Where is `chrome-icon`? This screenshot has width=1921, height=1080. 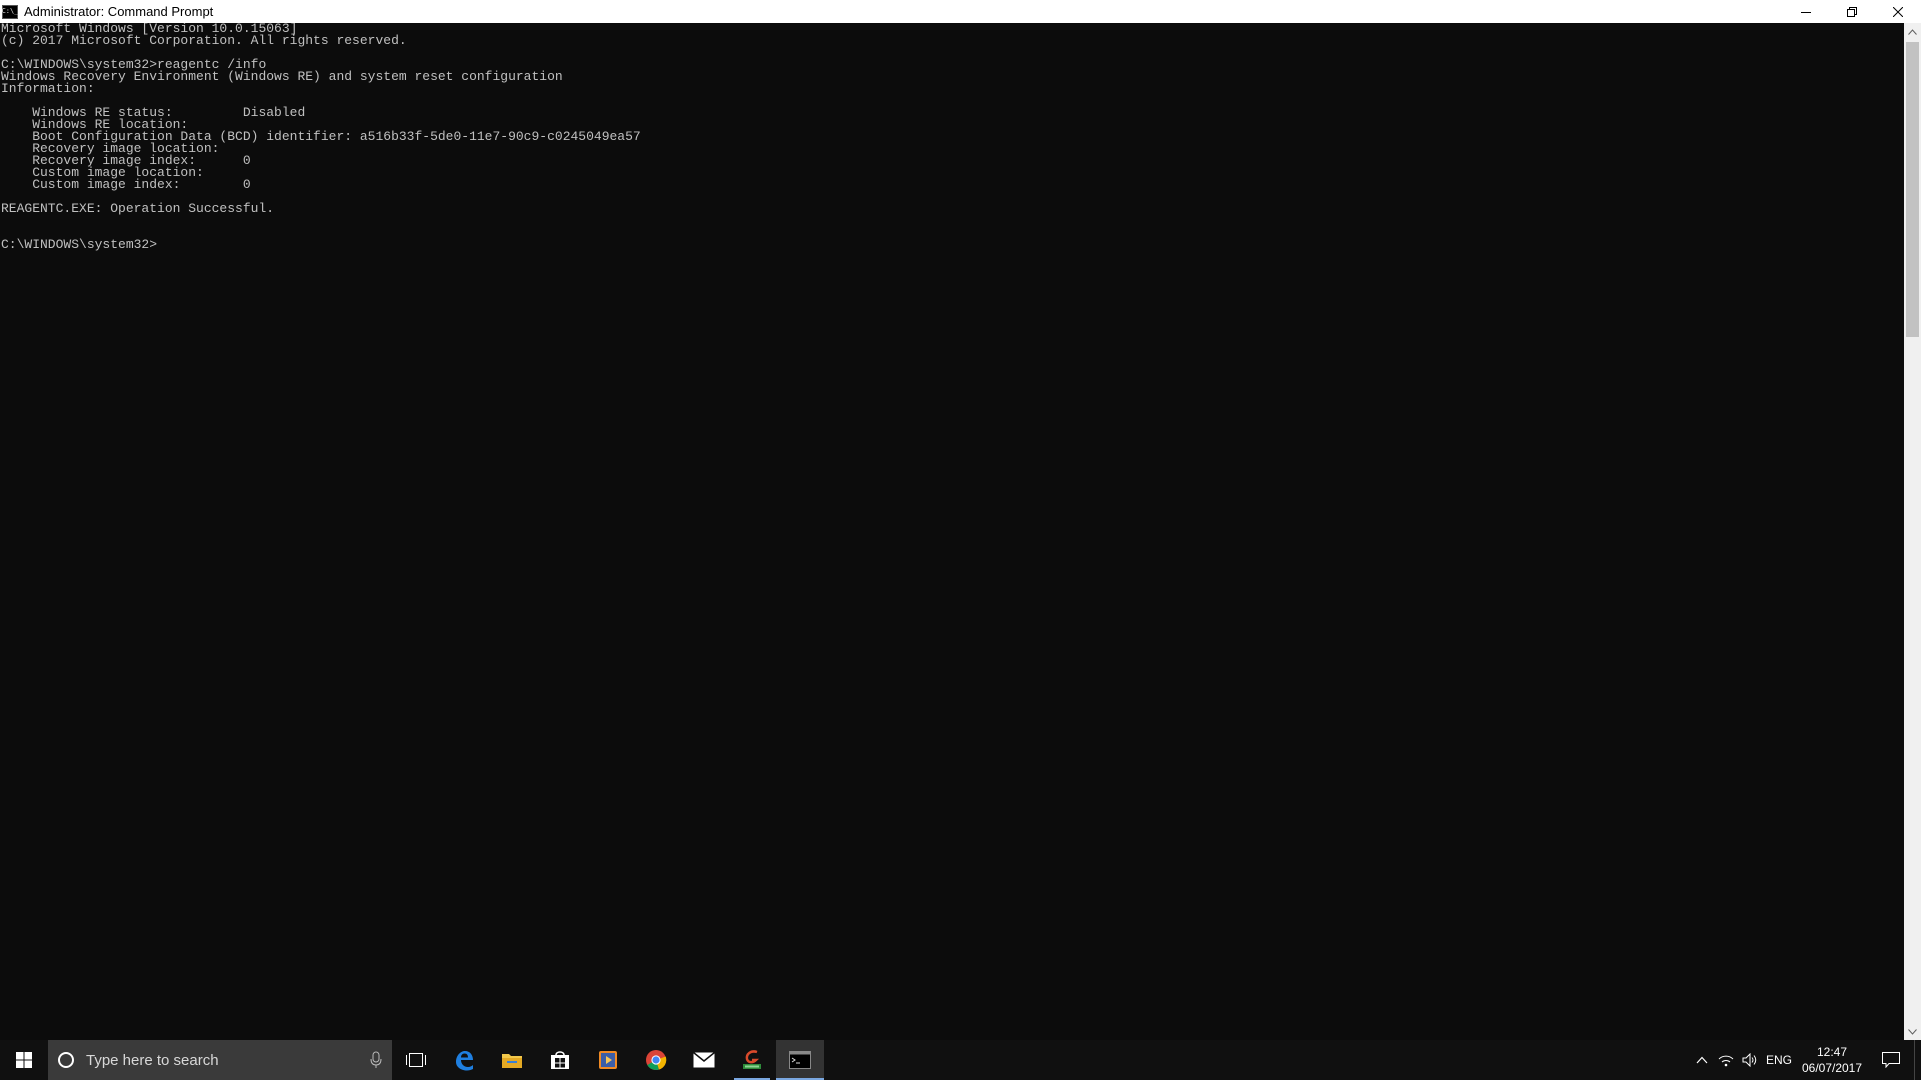 chrome-icon is located at coordinates (656, 1060).